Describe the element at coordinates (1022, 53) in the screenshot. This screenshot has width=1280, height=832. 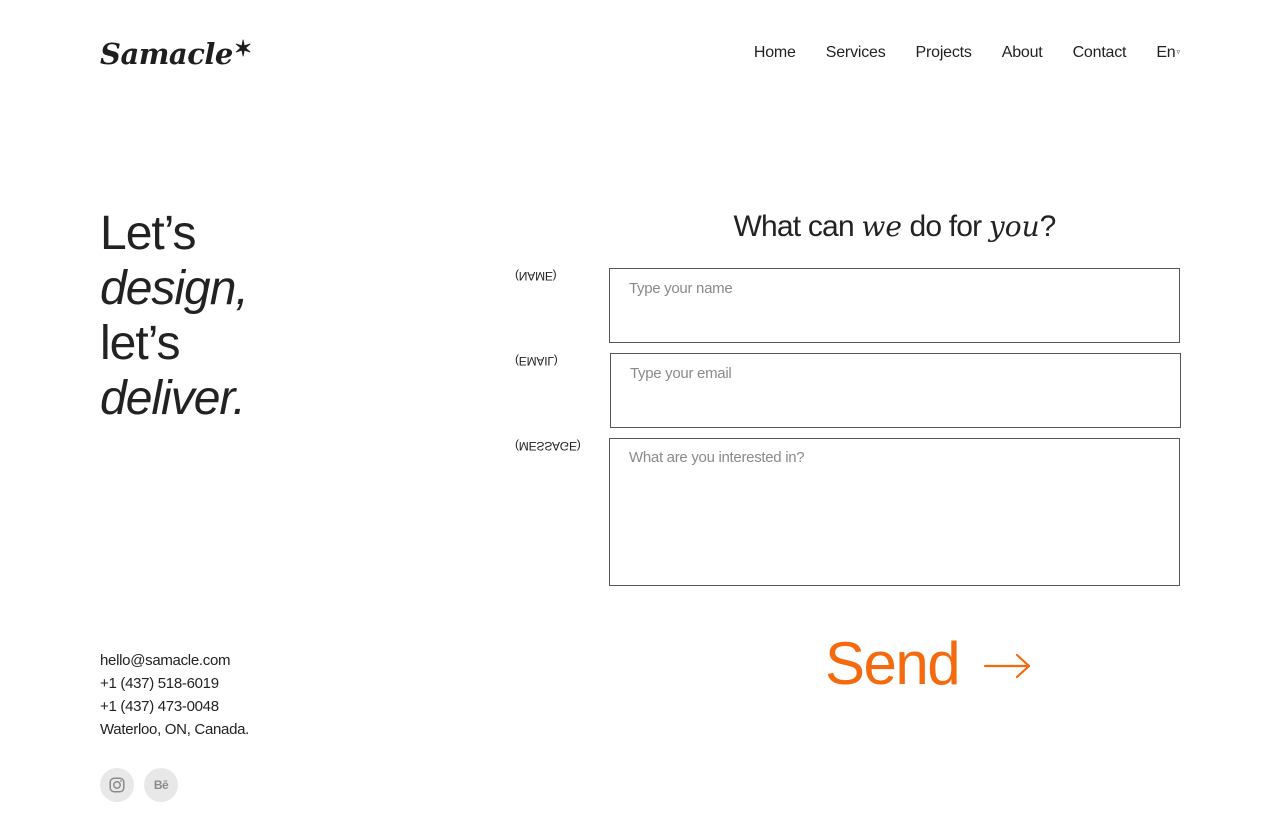
I see `nav-about: About` at that location.